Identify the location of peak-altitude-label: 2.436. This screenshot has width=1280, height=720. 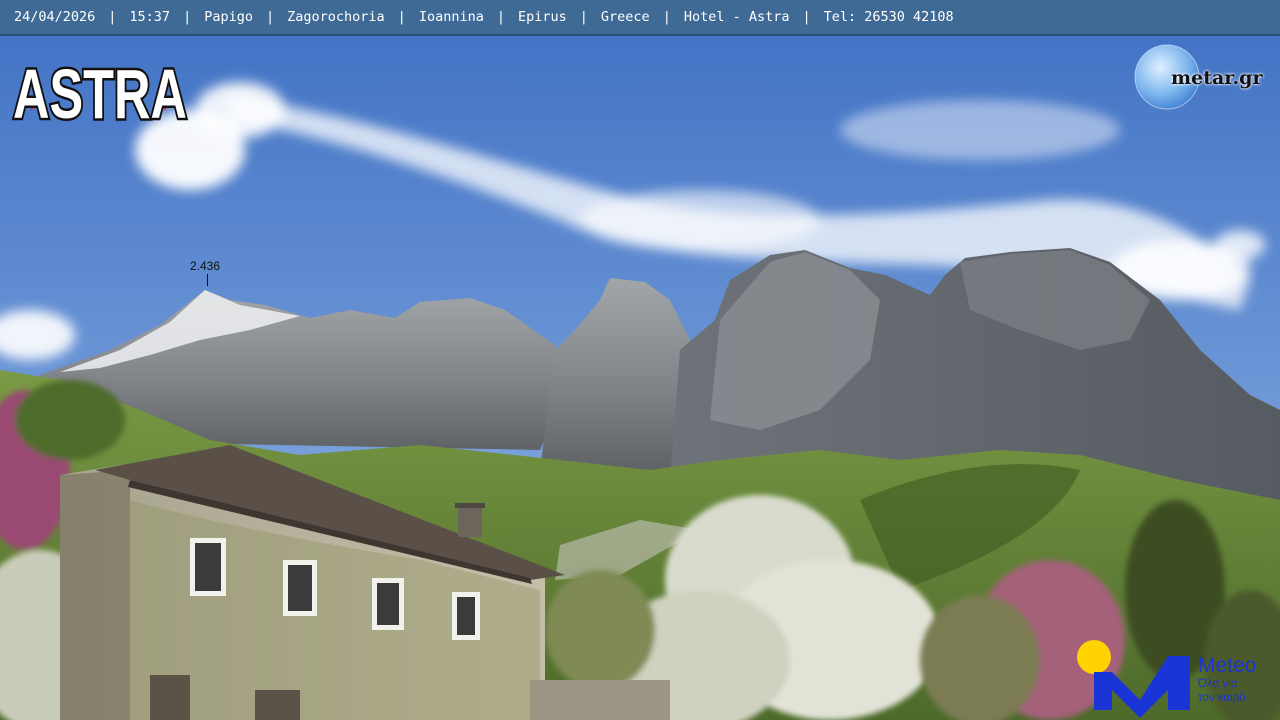
(205, 266).